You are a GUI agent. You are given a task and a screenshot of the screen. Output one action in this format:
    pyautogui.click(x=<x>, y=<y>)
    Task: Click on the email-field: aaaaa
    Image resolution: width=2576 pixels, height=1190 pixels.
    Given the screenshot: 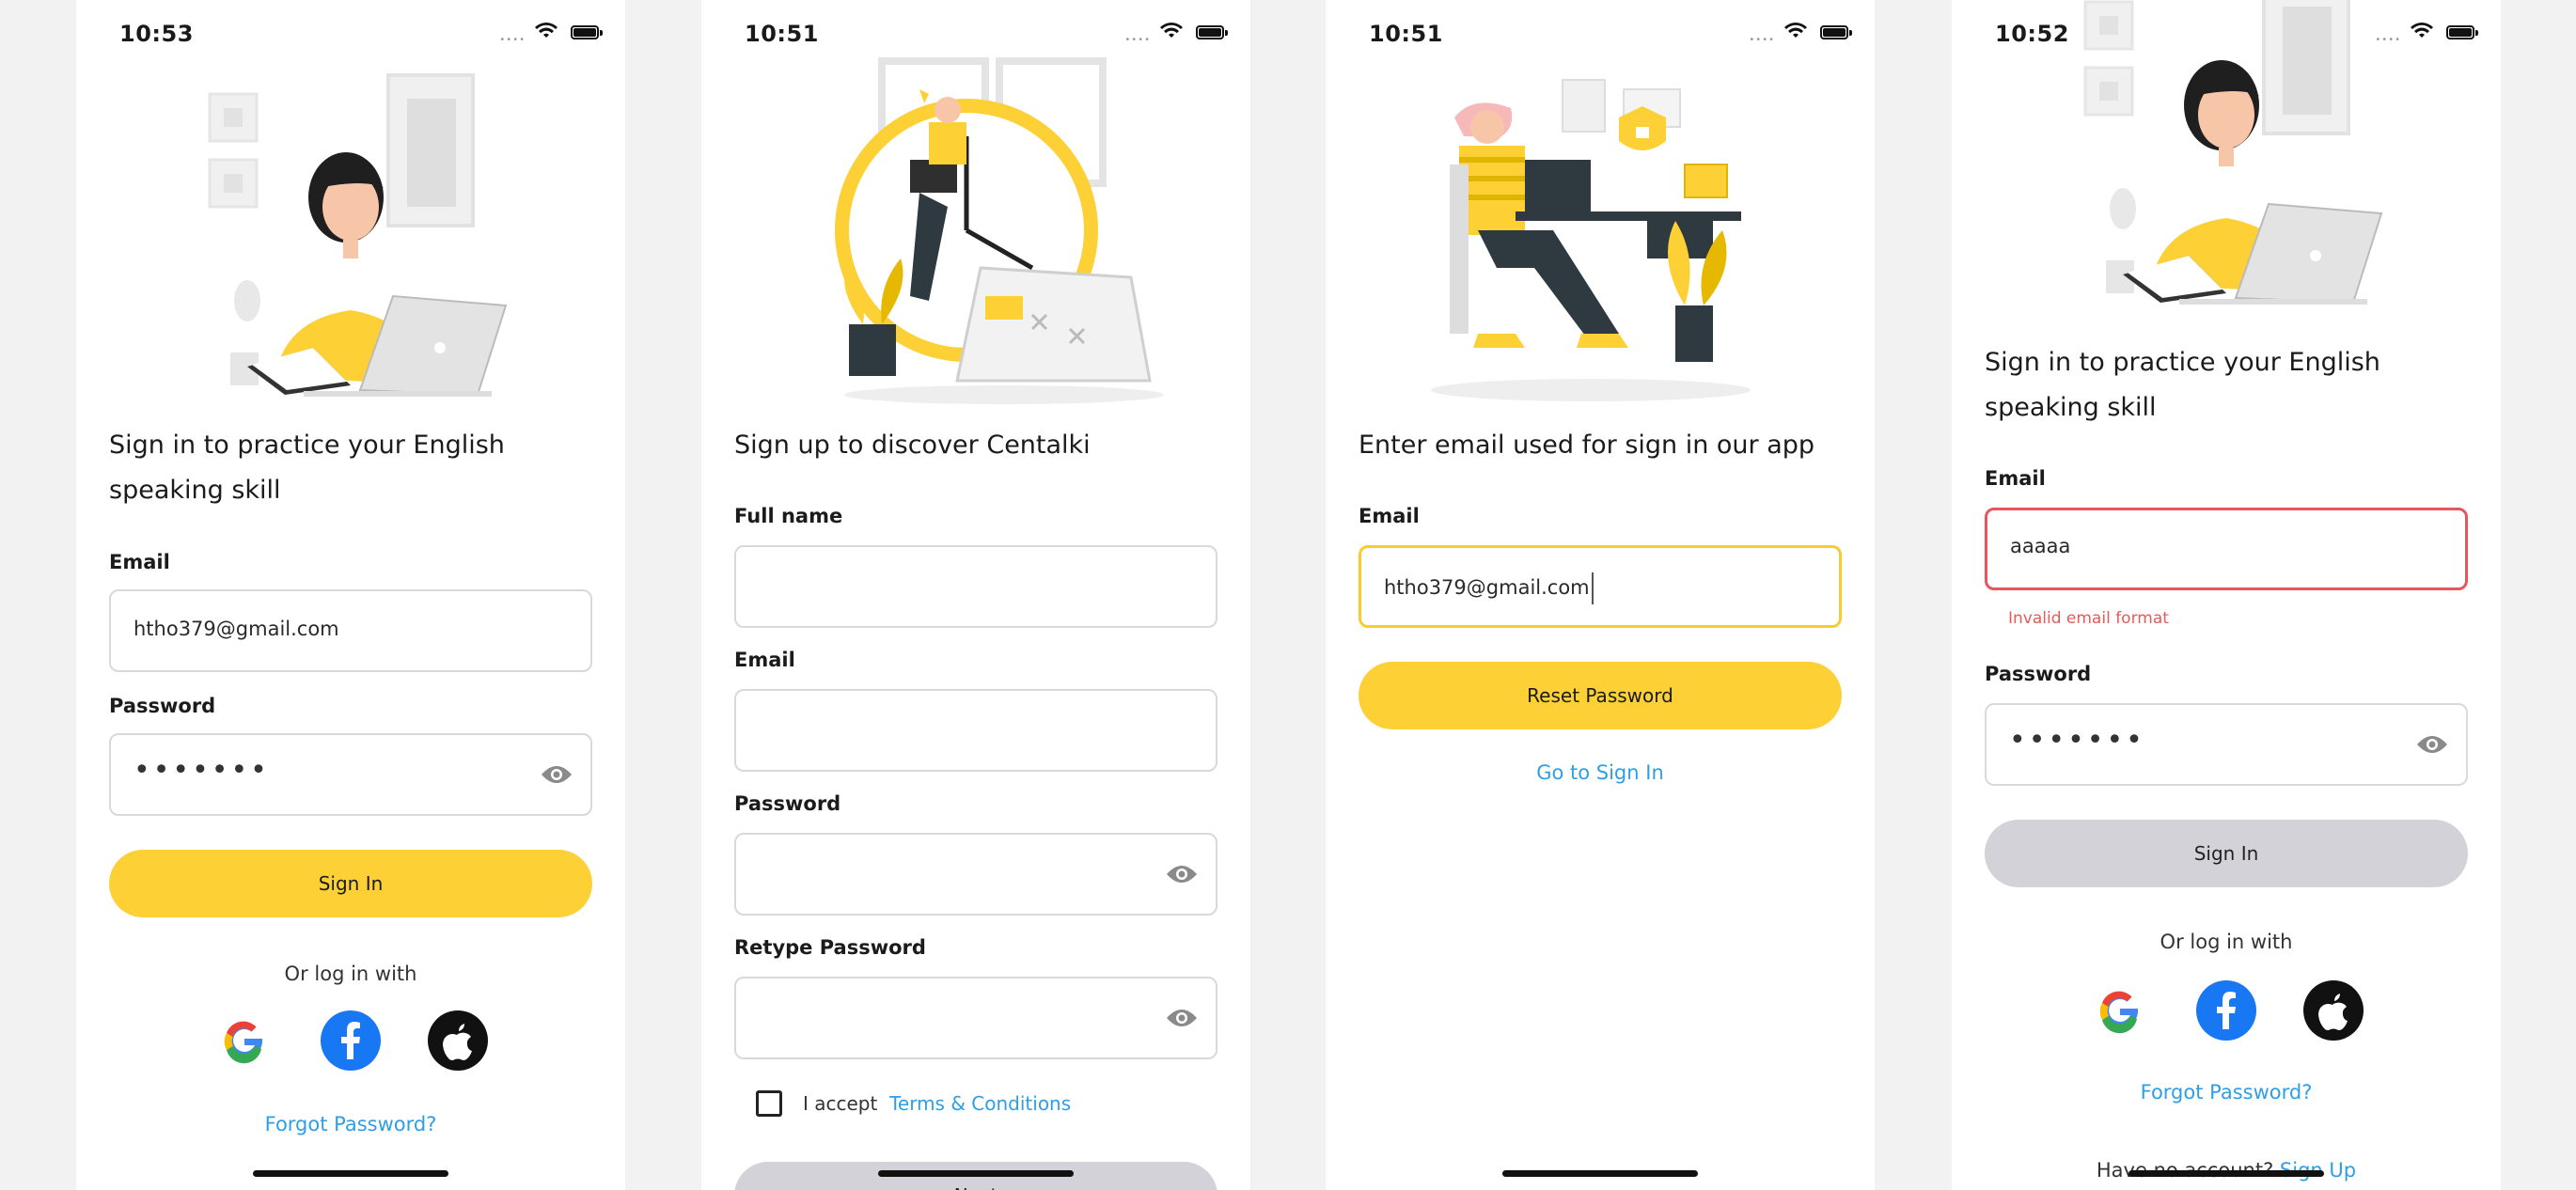 What is the action you would take?
    pyautogui.click(x=2226, y=549)
    